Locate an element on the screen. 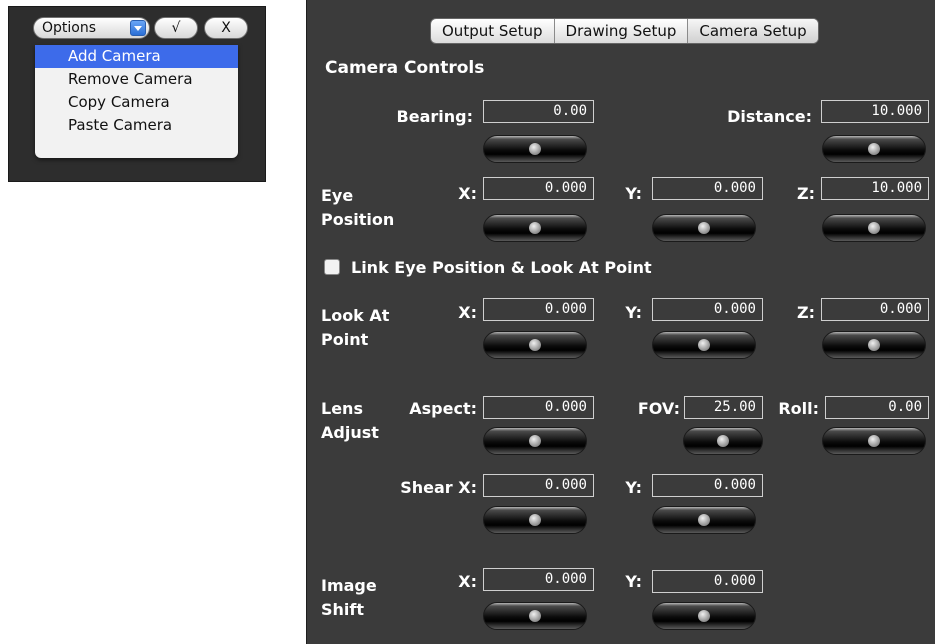  look-at-x-field: 0.000 is located at coordinates (538, 309).